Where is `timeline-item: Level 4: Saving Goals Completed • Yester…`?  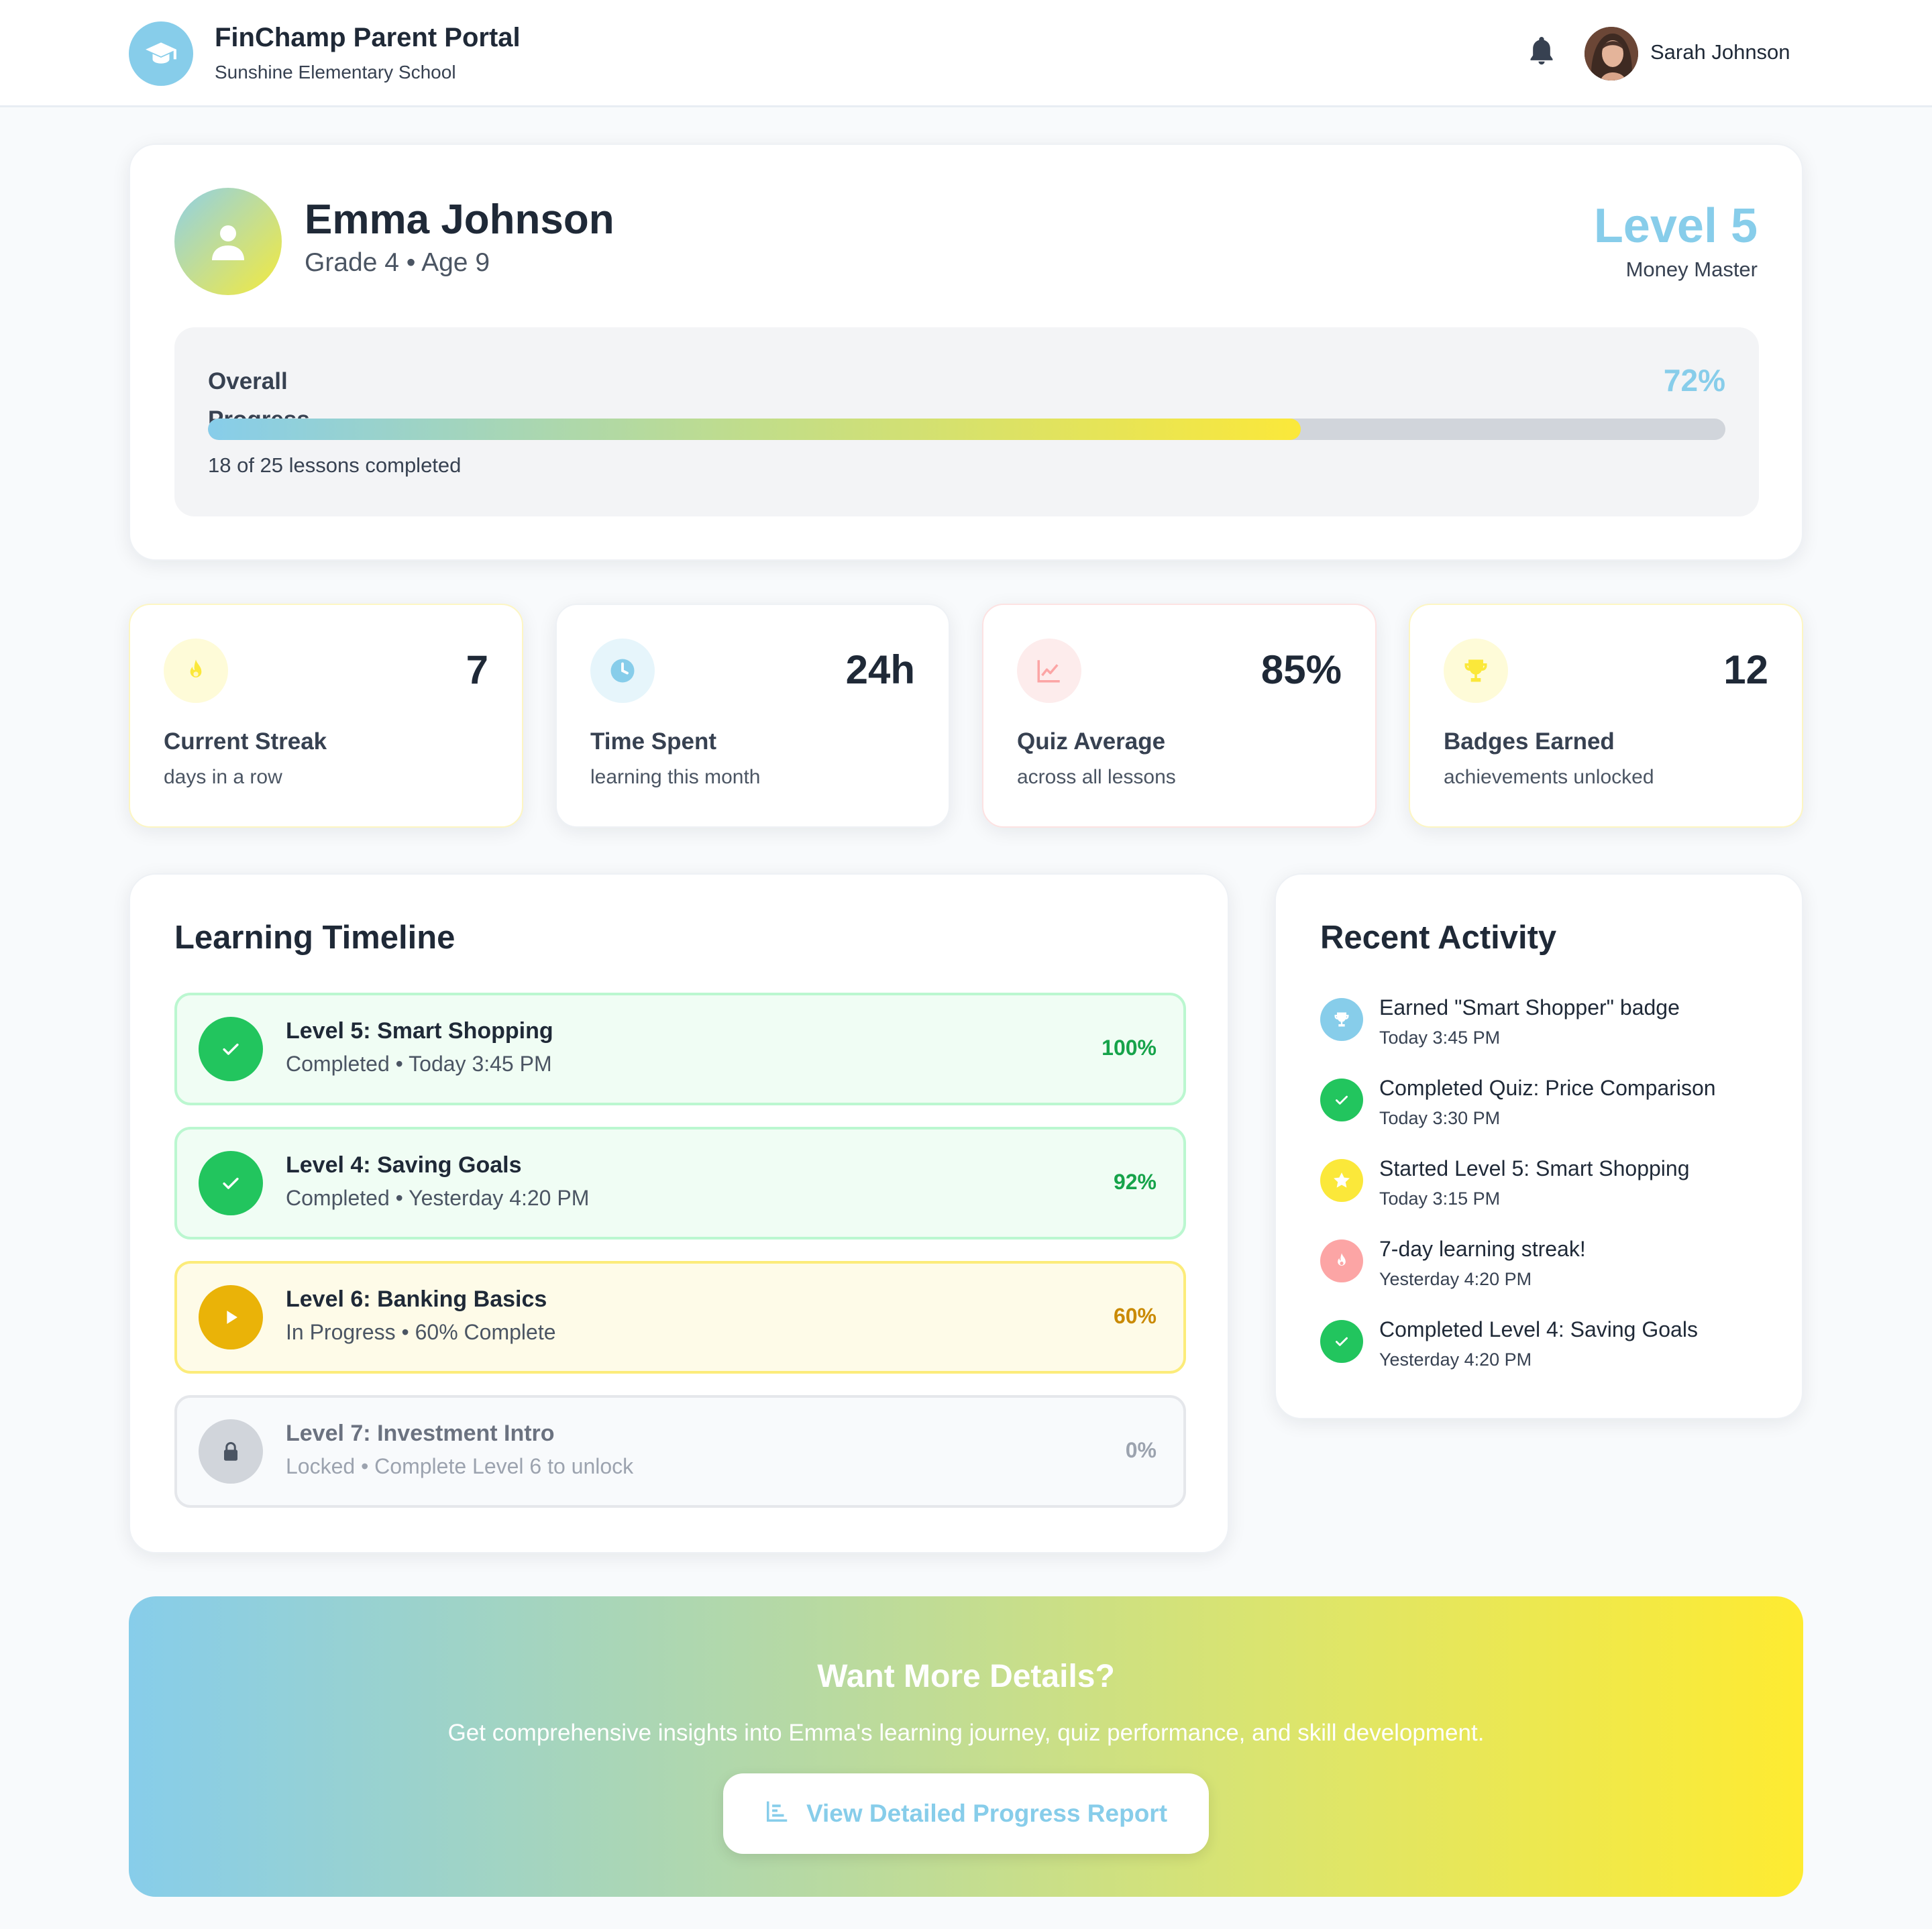 timeline-item: Level 4: Saving Goals Completed • Yester… is located at coordinates (680, 1183).